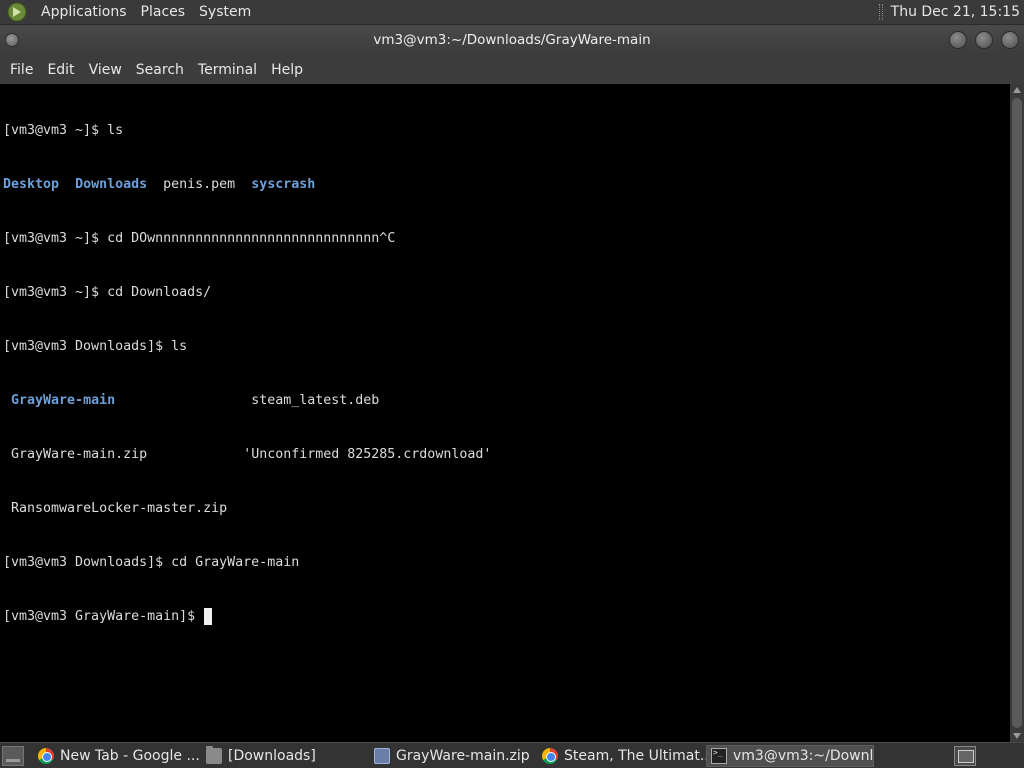  I want to click on maximize-button, so click(984, 40).